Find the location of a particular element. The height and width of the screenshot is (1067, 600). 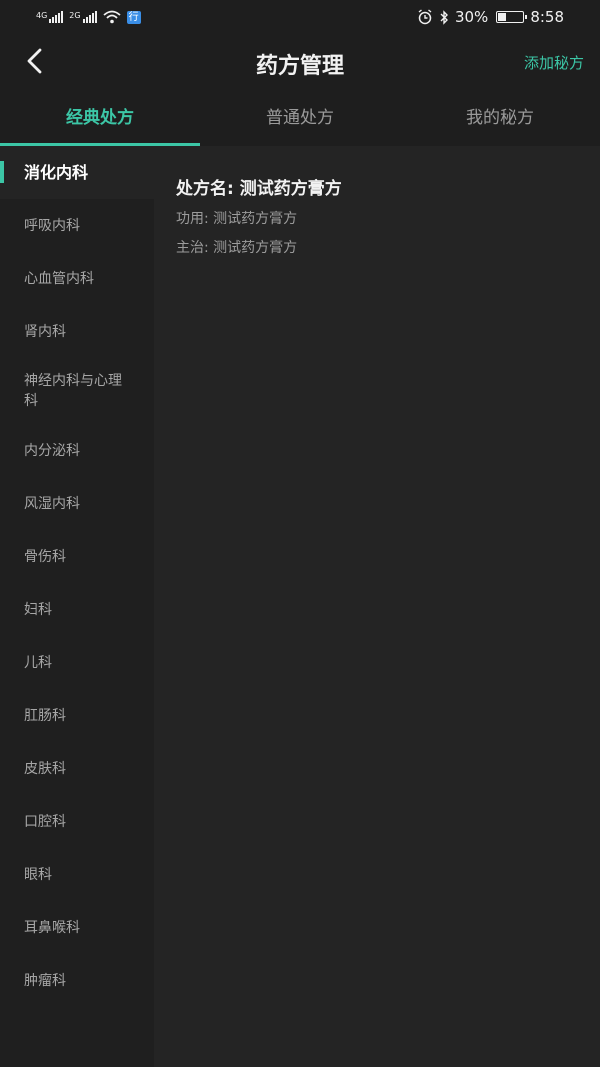

sidebar-item-ophthalmology: 眼科 is located at coordinates (77, 874).